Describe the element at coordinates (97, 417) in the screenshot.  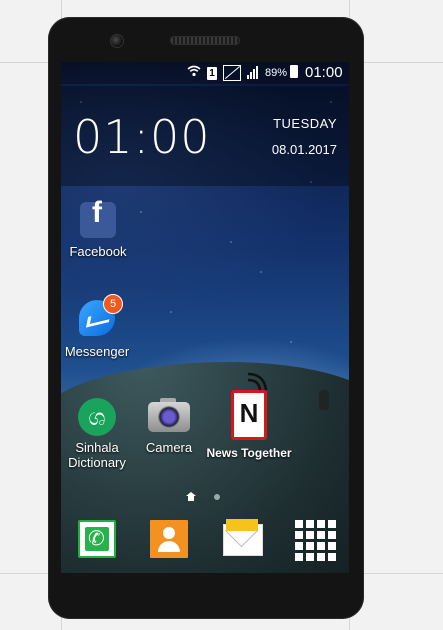
I see `sinhala-dictionary-icon: ශ` at that location.